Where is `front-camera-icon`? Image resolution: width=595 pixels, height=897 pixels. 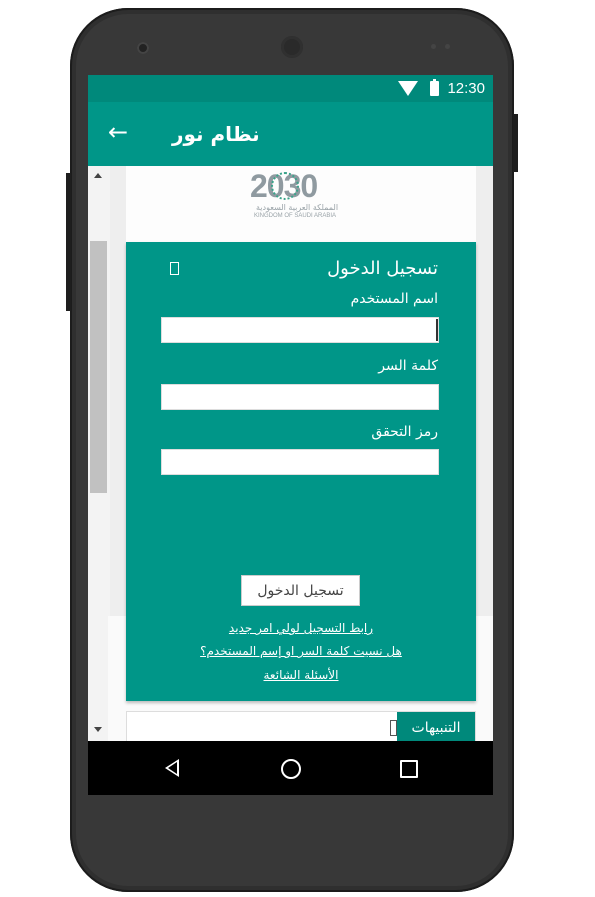 front-camera-icon is located at coordinates (143, 48).